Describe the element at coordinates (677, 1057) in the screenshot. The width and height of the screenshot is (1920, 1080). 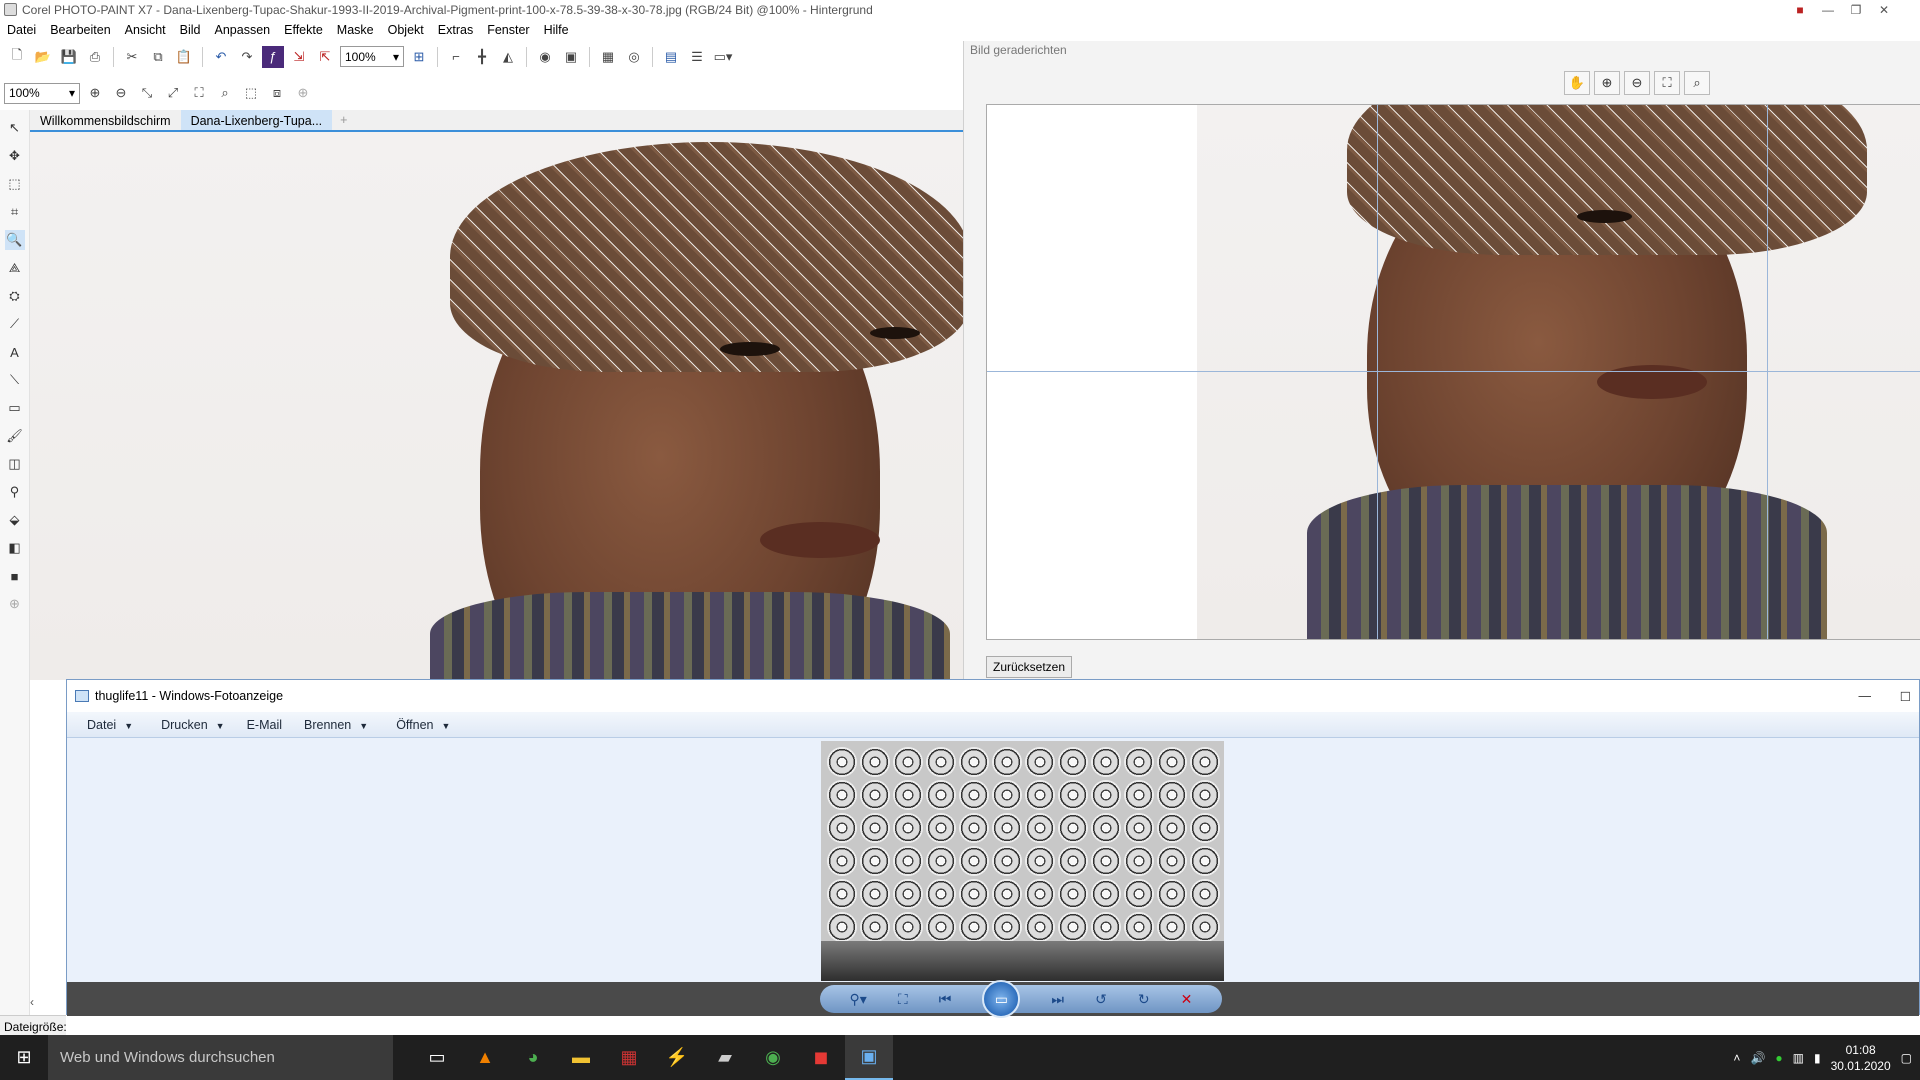
I see `winamp-icon: ⚡` at that location.